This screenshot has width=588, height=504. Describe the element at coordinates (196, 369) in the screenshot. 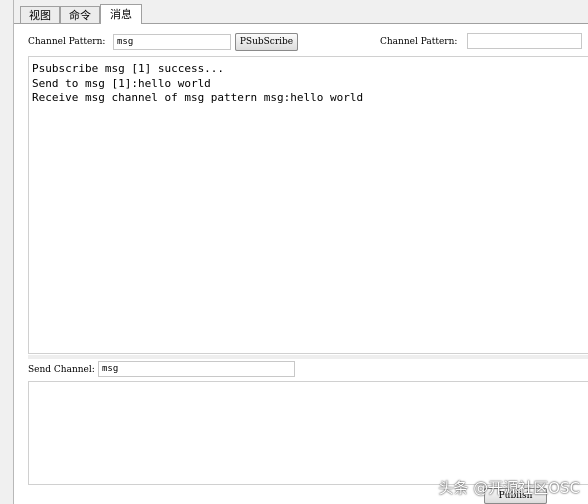

I see `send-channel-input` at that location.